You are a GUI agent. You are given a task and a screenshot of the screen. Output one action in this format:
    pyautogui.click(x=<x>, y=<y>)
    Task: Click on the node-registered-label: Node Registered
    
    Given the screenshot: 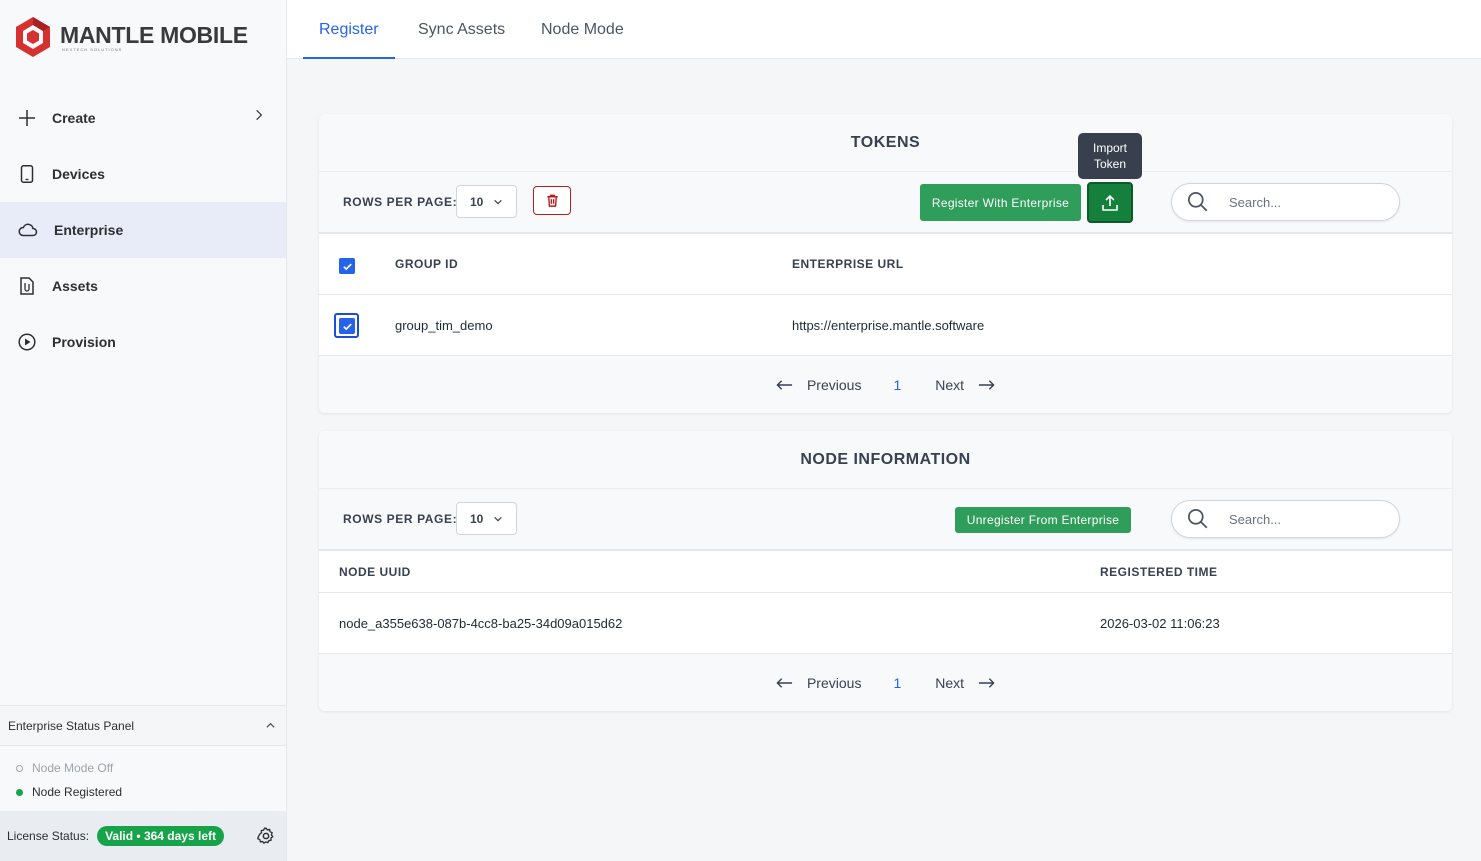 What is the action you would take?
    pyautogui.click(x=77, y=792)
    